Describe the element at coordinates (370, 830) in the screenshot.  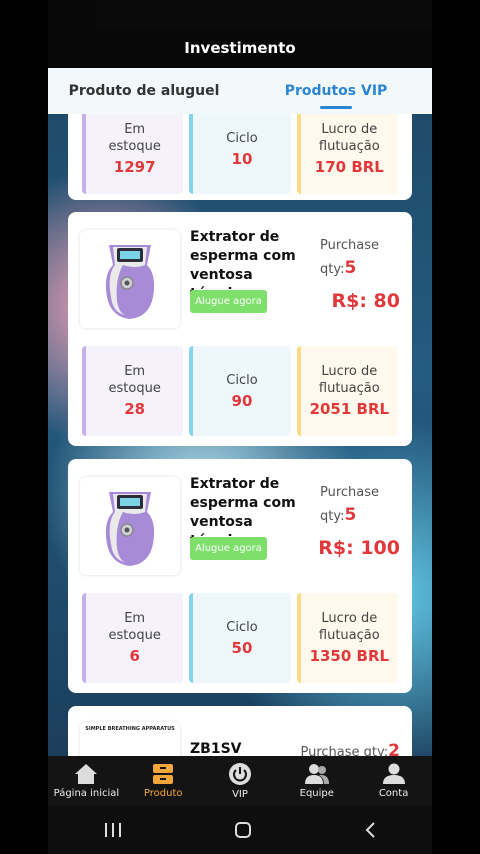
I see `back-icon` at that location.